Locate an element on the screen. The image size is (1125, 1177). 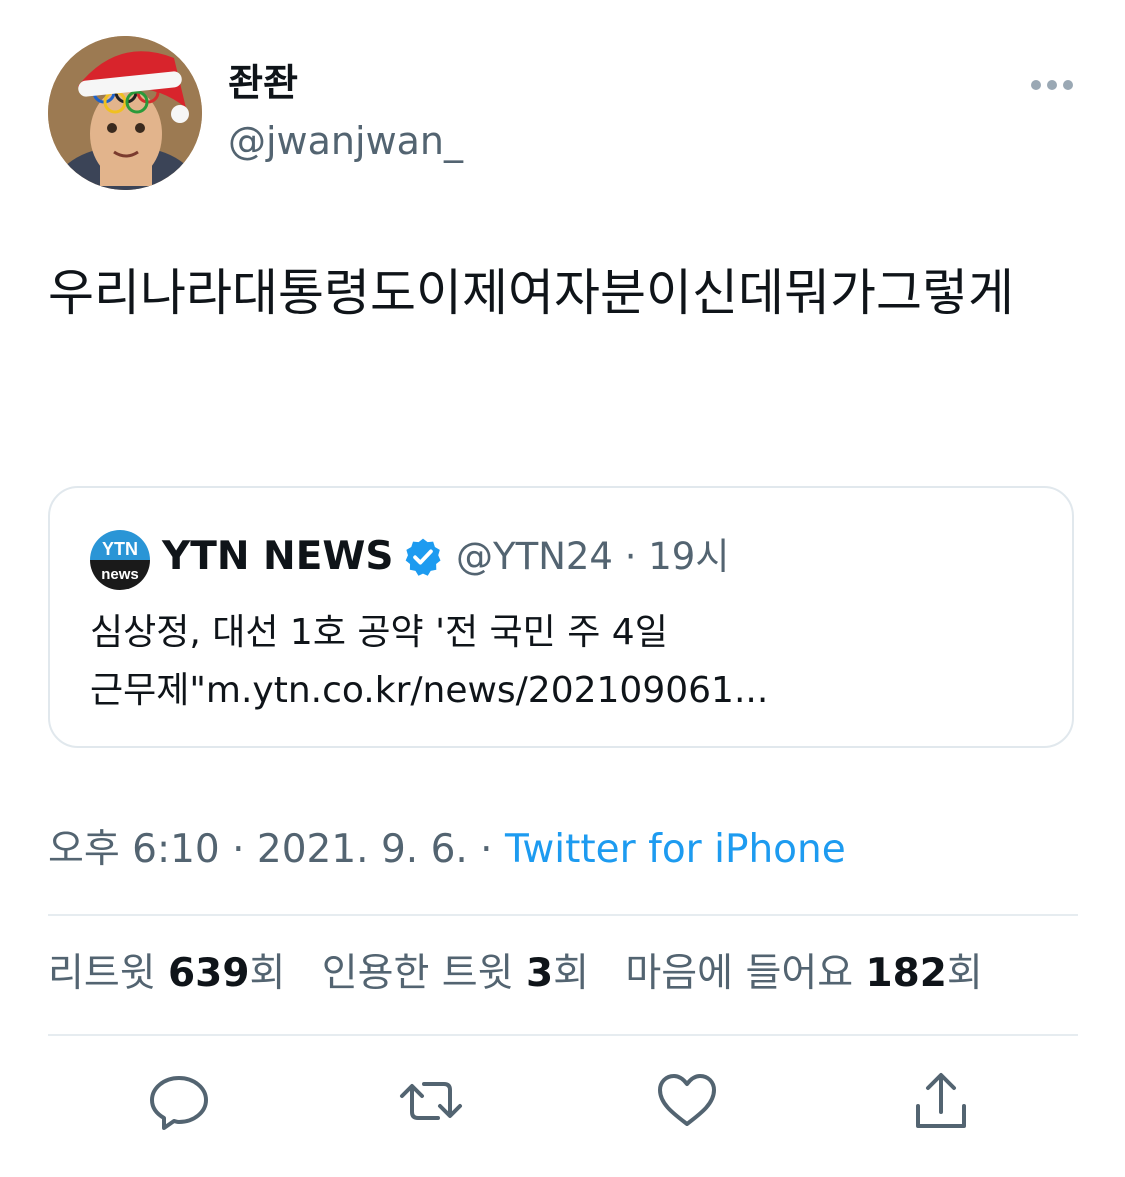
author-handle: @jwanjwan_ is located at coordinates (345, 141).